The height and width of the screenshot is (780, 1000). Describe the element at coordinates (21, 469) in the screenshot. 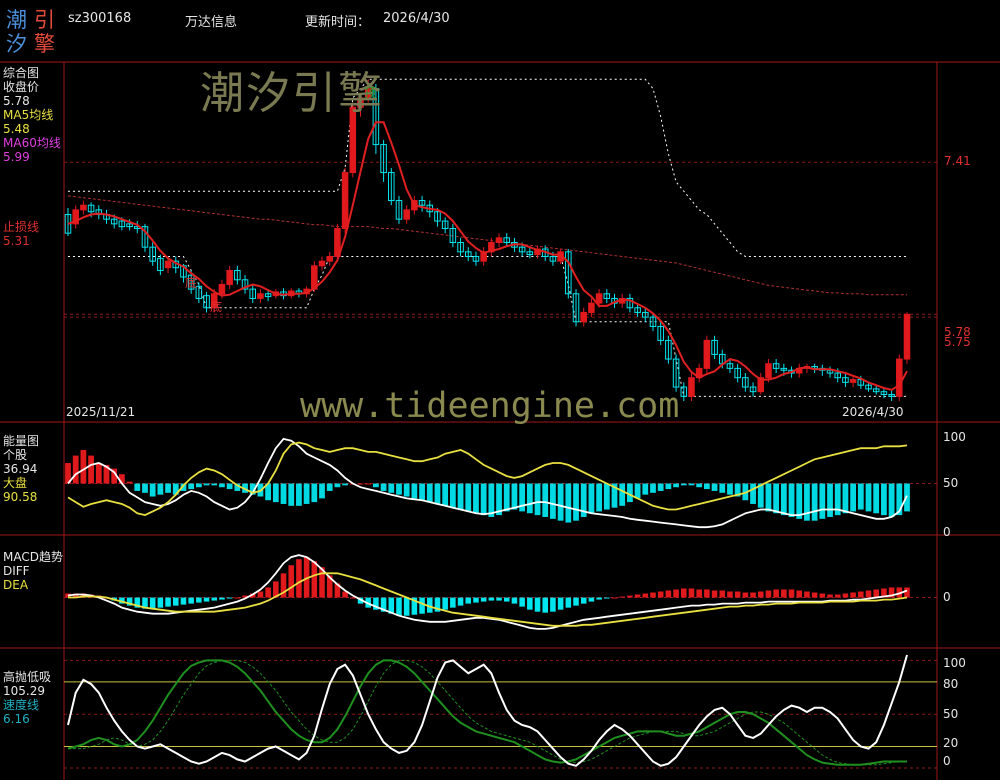

I see `energy-legend: 能量图 个股 36.94 大盘 90.58` at that location.